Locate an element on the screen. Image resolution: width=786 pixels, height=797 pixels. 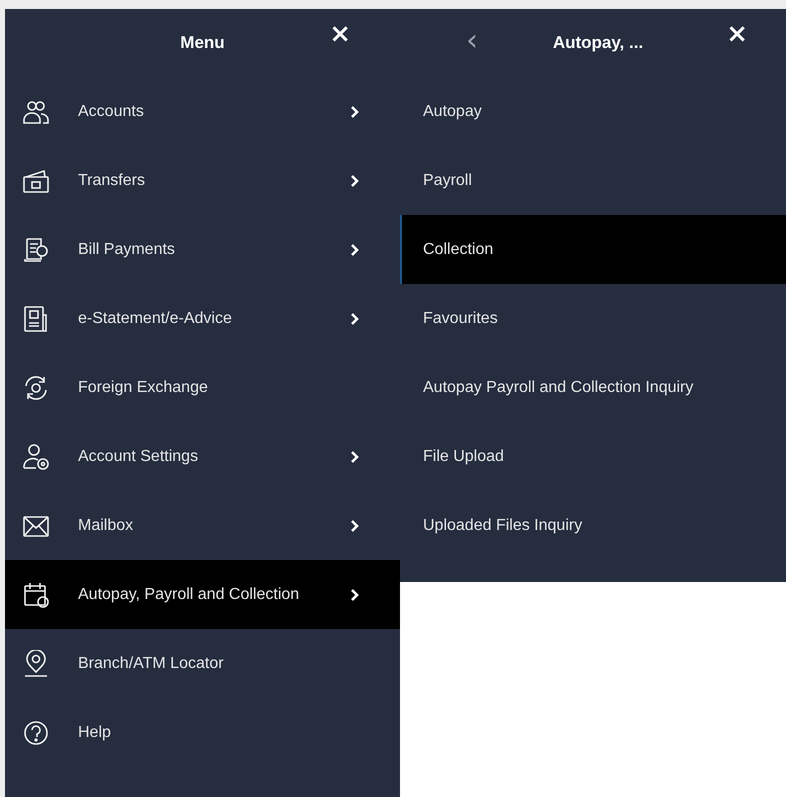
user-gear-icon is located at coordinates (36, 456).